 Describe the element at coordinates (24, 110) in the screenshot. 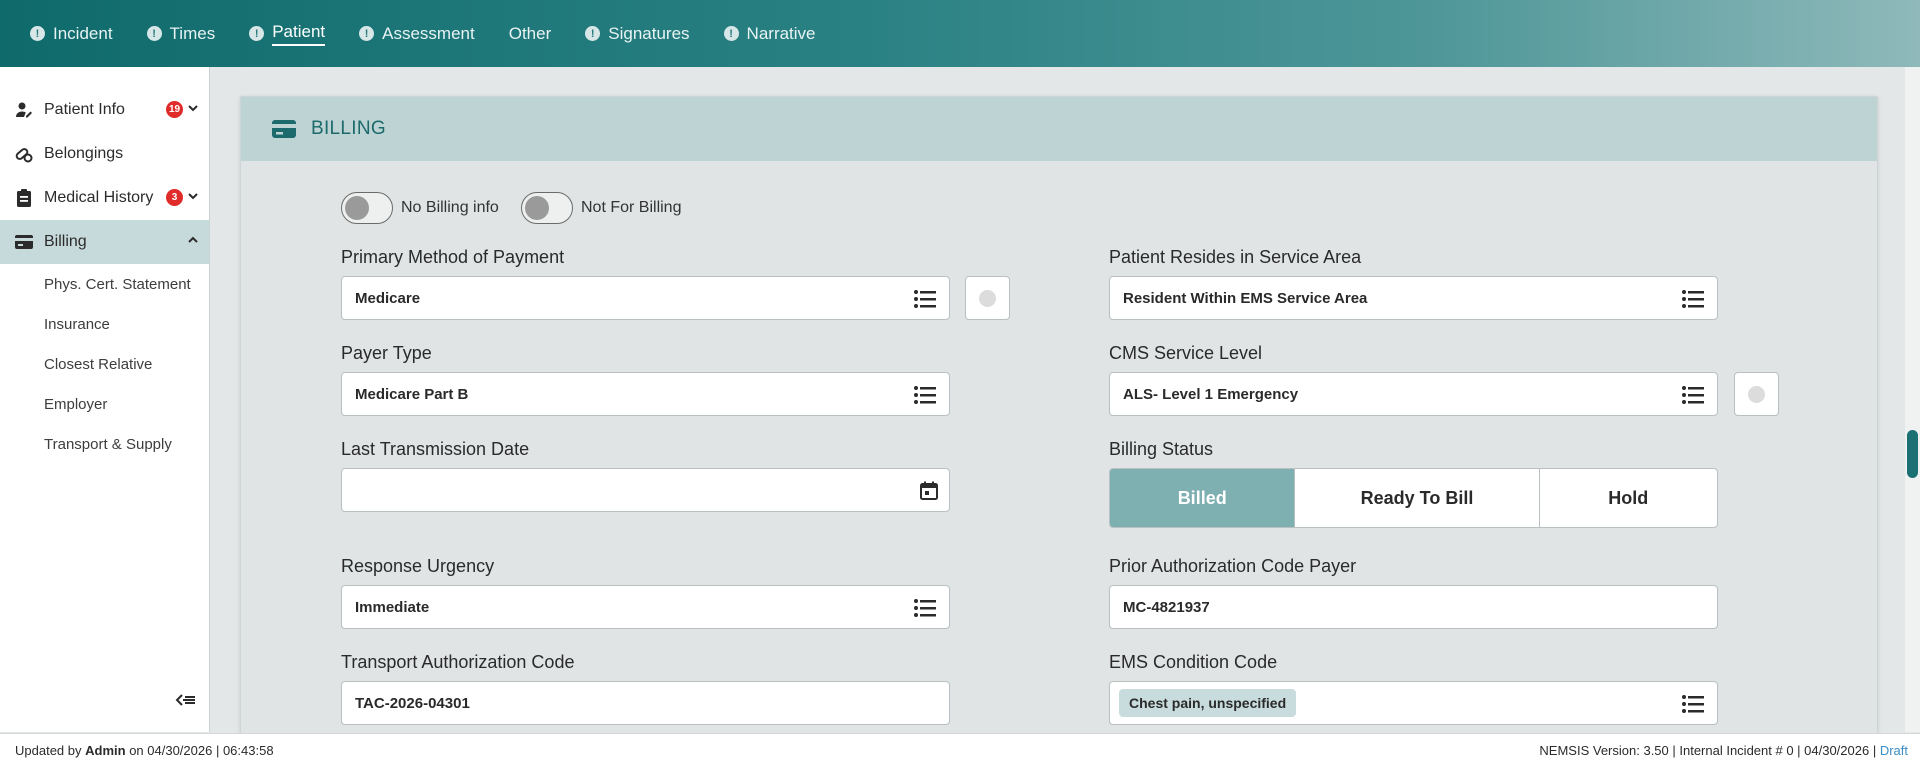

I see `user-edit-icon` at that location.